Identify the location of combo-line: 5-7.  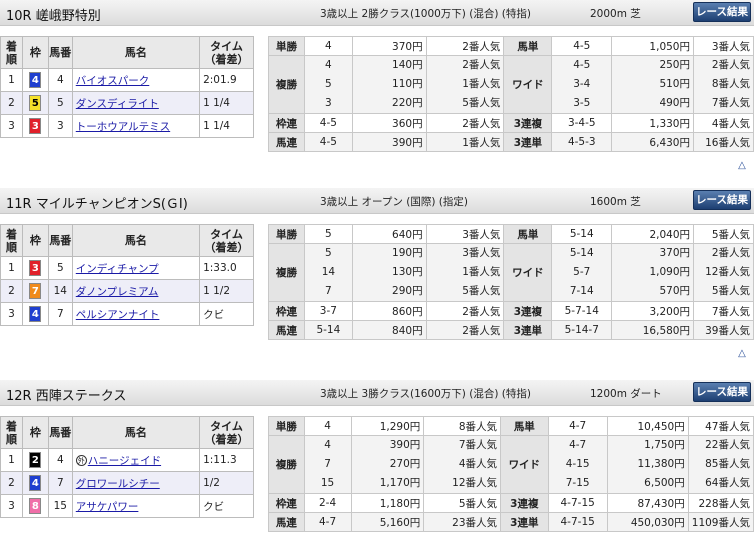
(582, 272).